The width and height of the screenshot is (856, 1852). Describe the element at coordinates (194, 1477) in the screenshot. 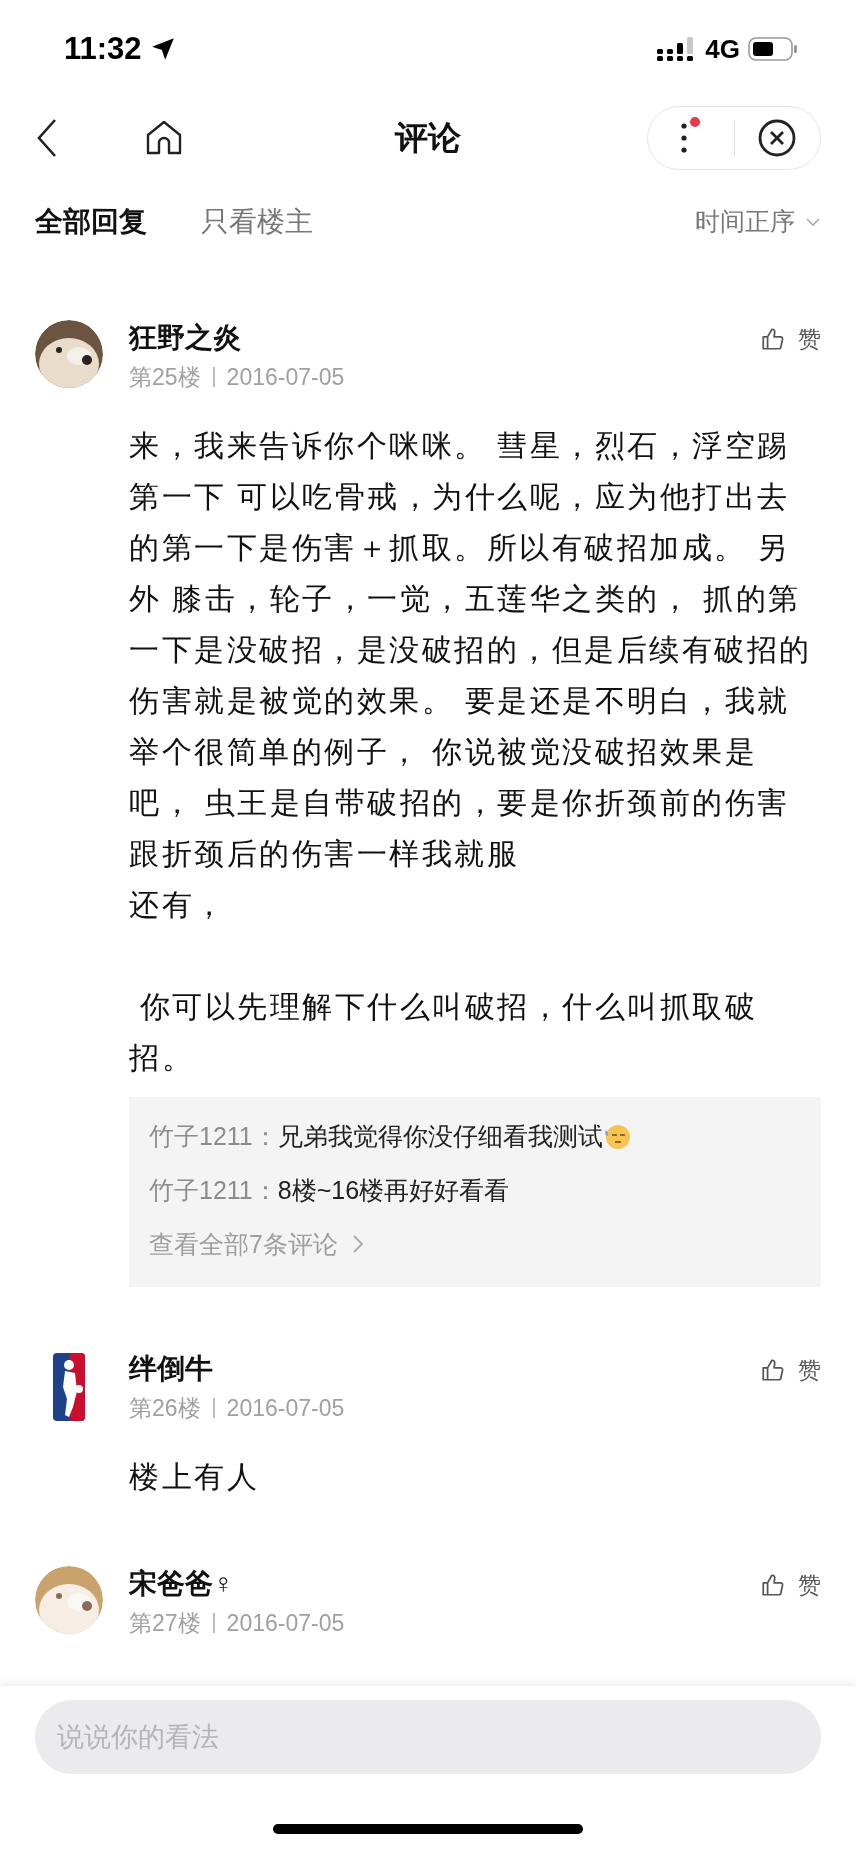

I see `comment-text: 楼上有人` at that location.